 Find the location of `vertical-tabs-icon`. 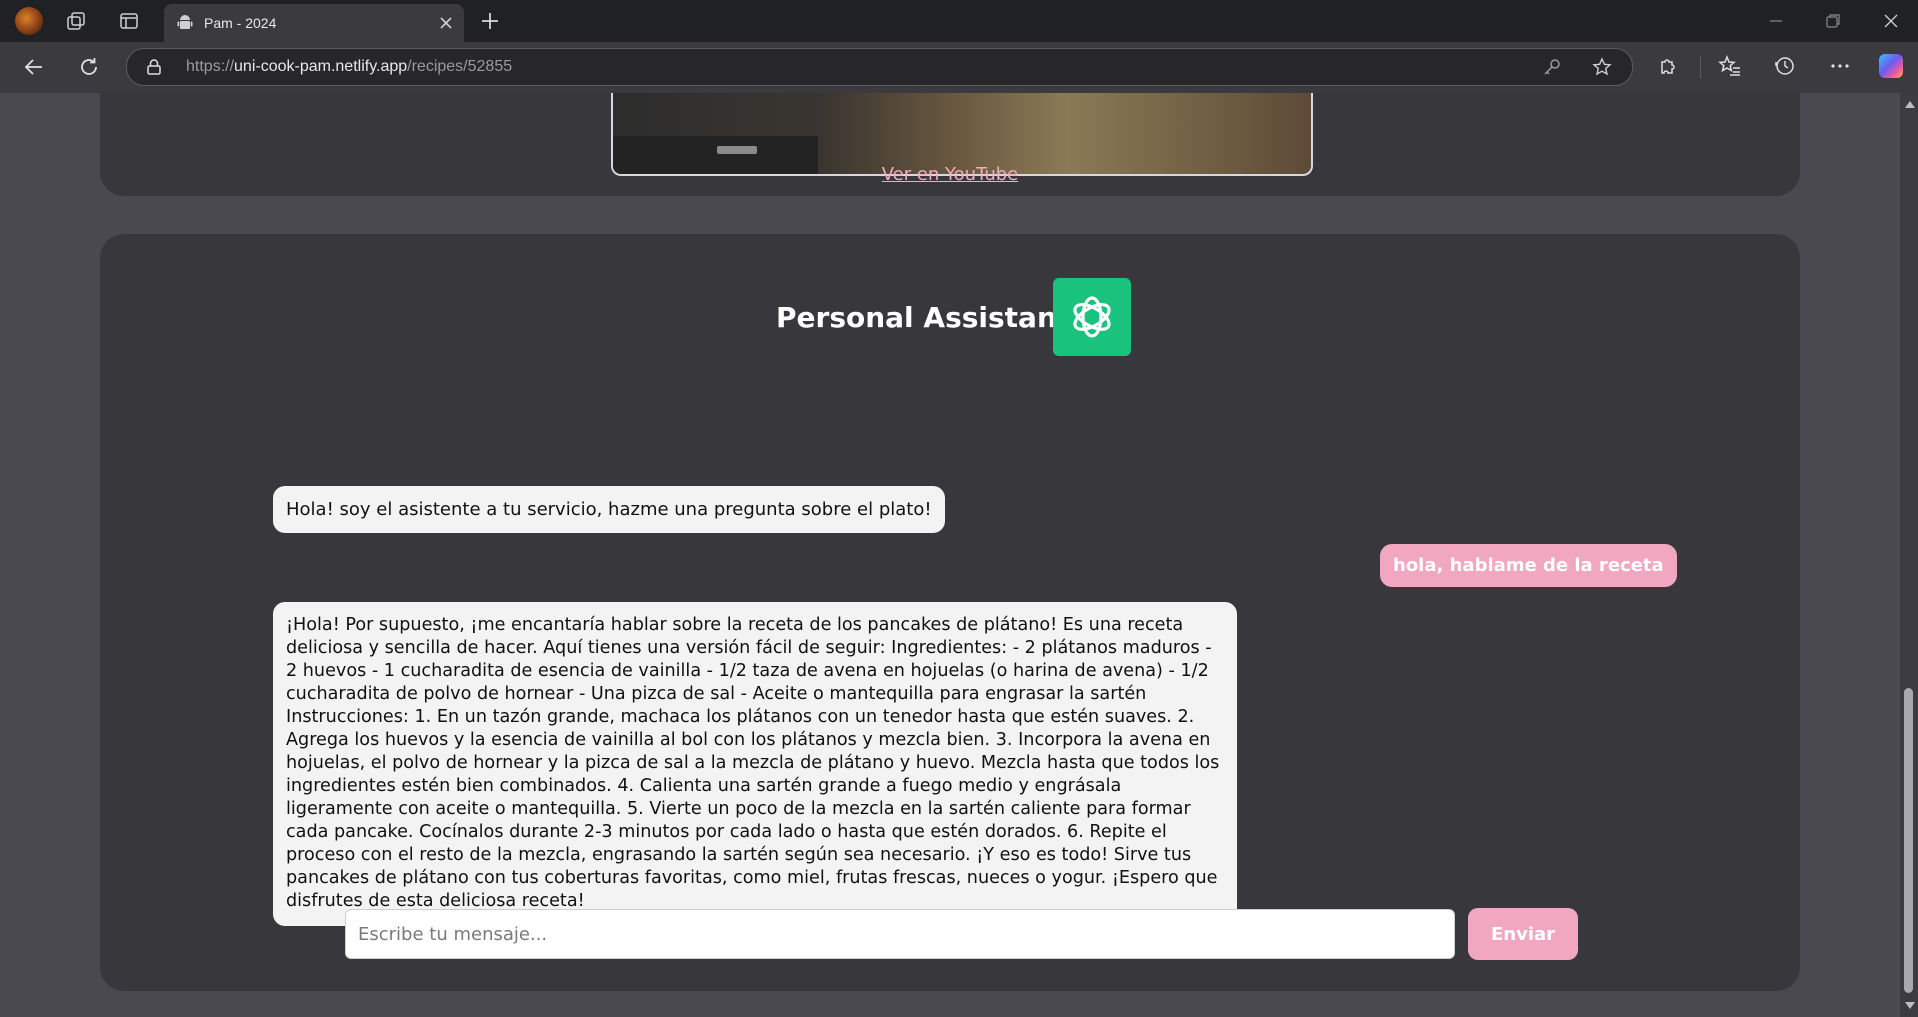

vertical-tabs-icon is located at coordinates (129, 21).